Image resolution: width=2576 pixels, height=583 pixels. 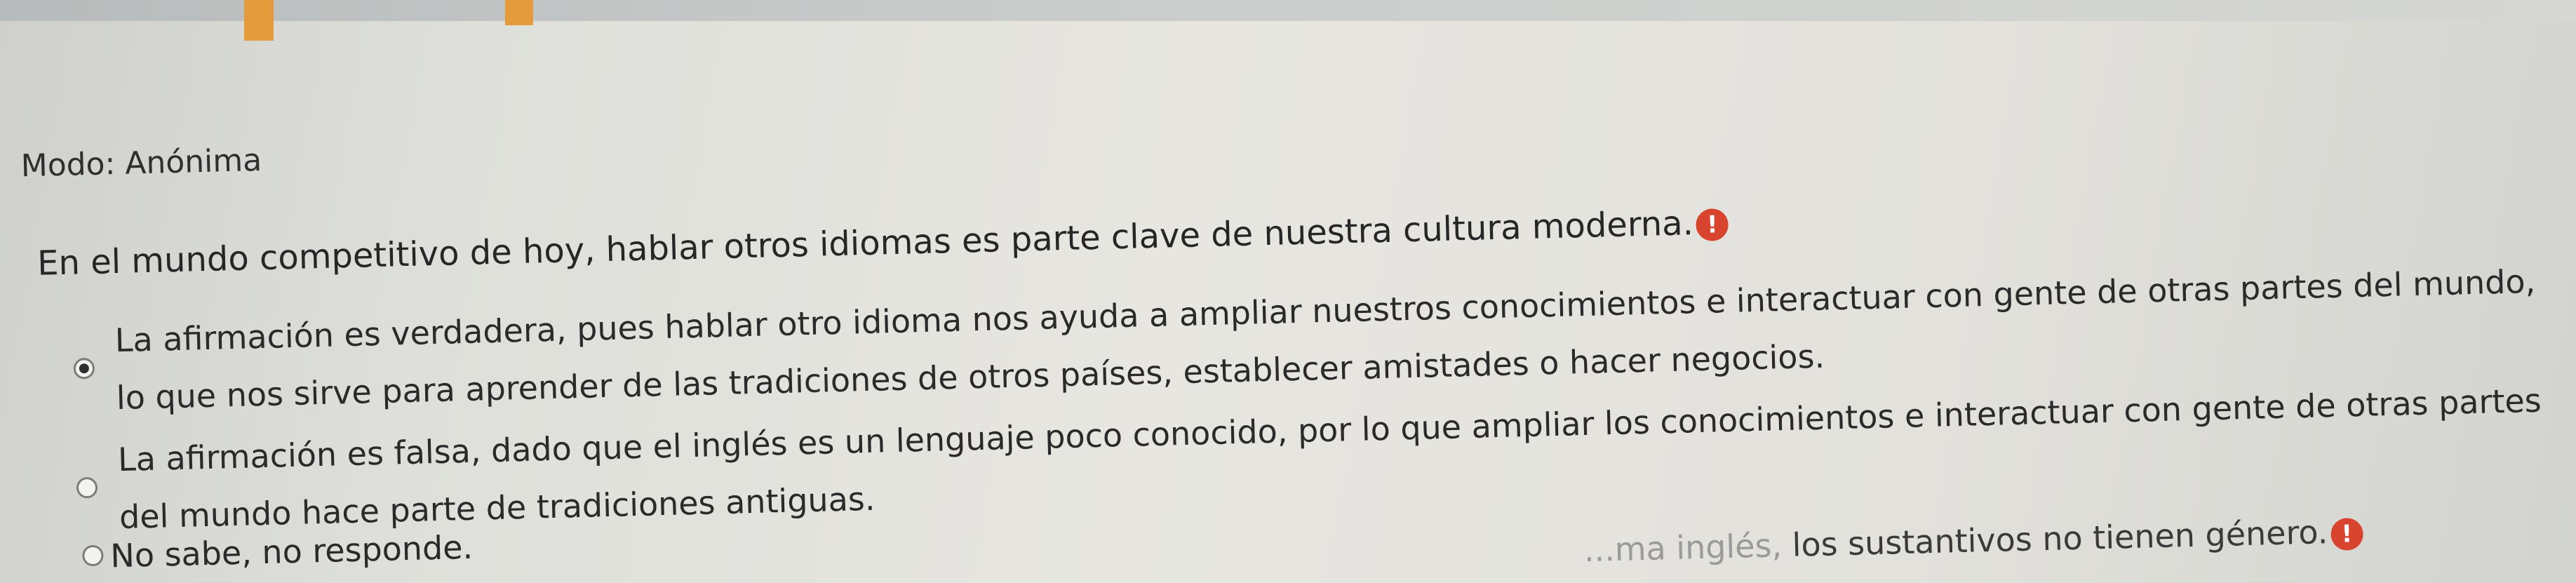 What do you see at coordinates (141, 164) in the screenshot?
I see `mode-label: Modo: Anónima` at bounding box center [141, 164].